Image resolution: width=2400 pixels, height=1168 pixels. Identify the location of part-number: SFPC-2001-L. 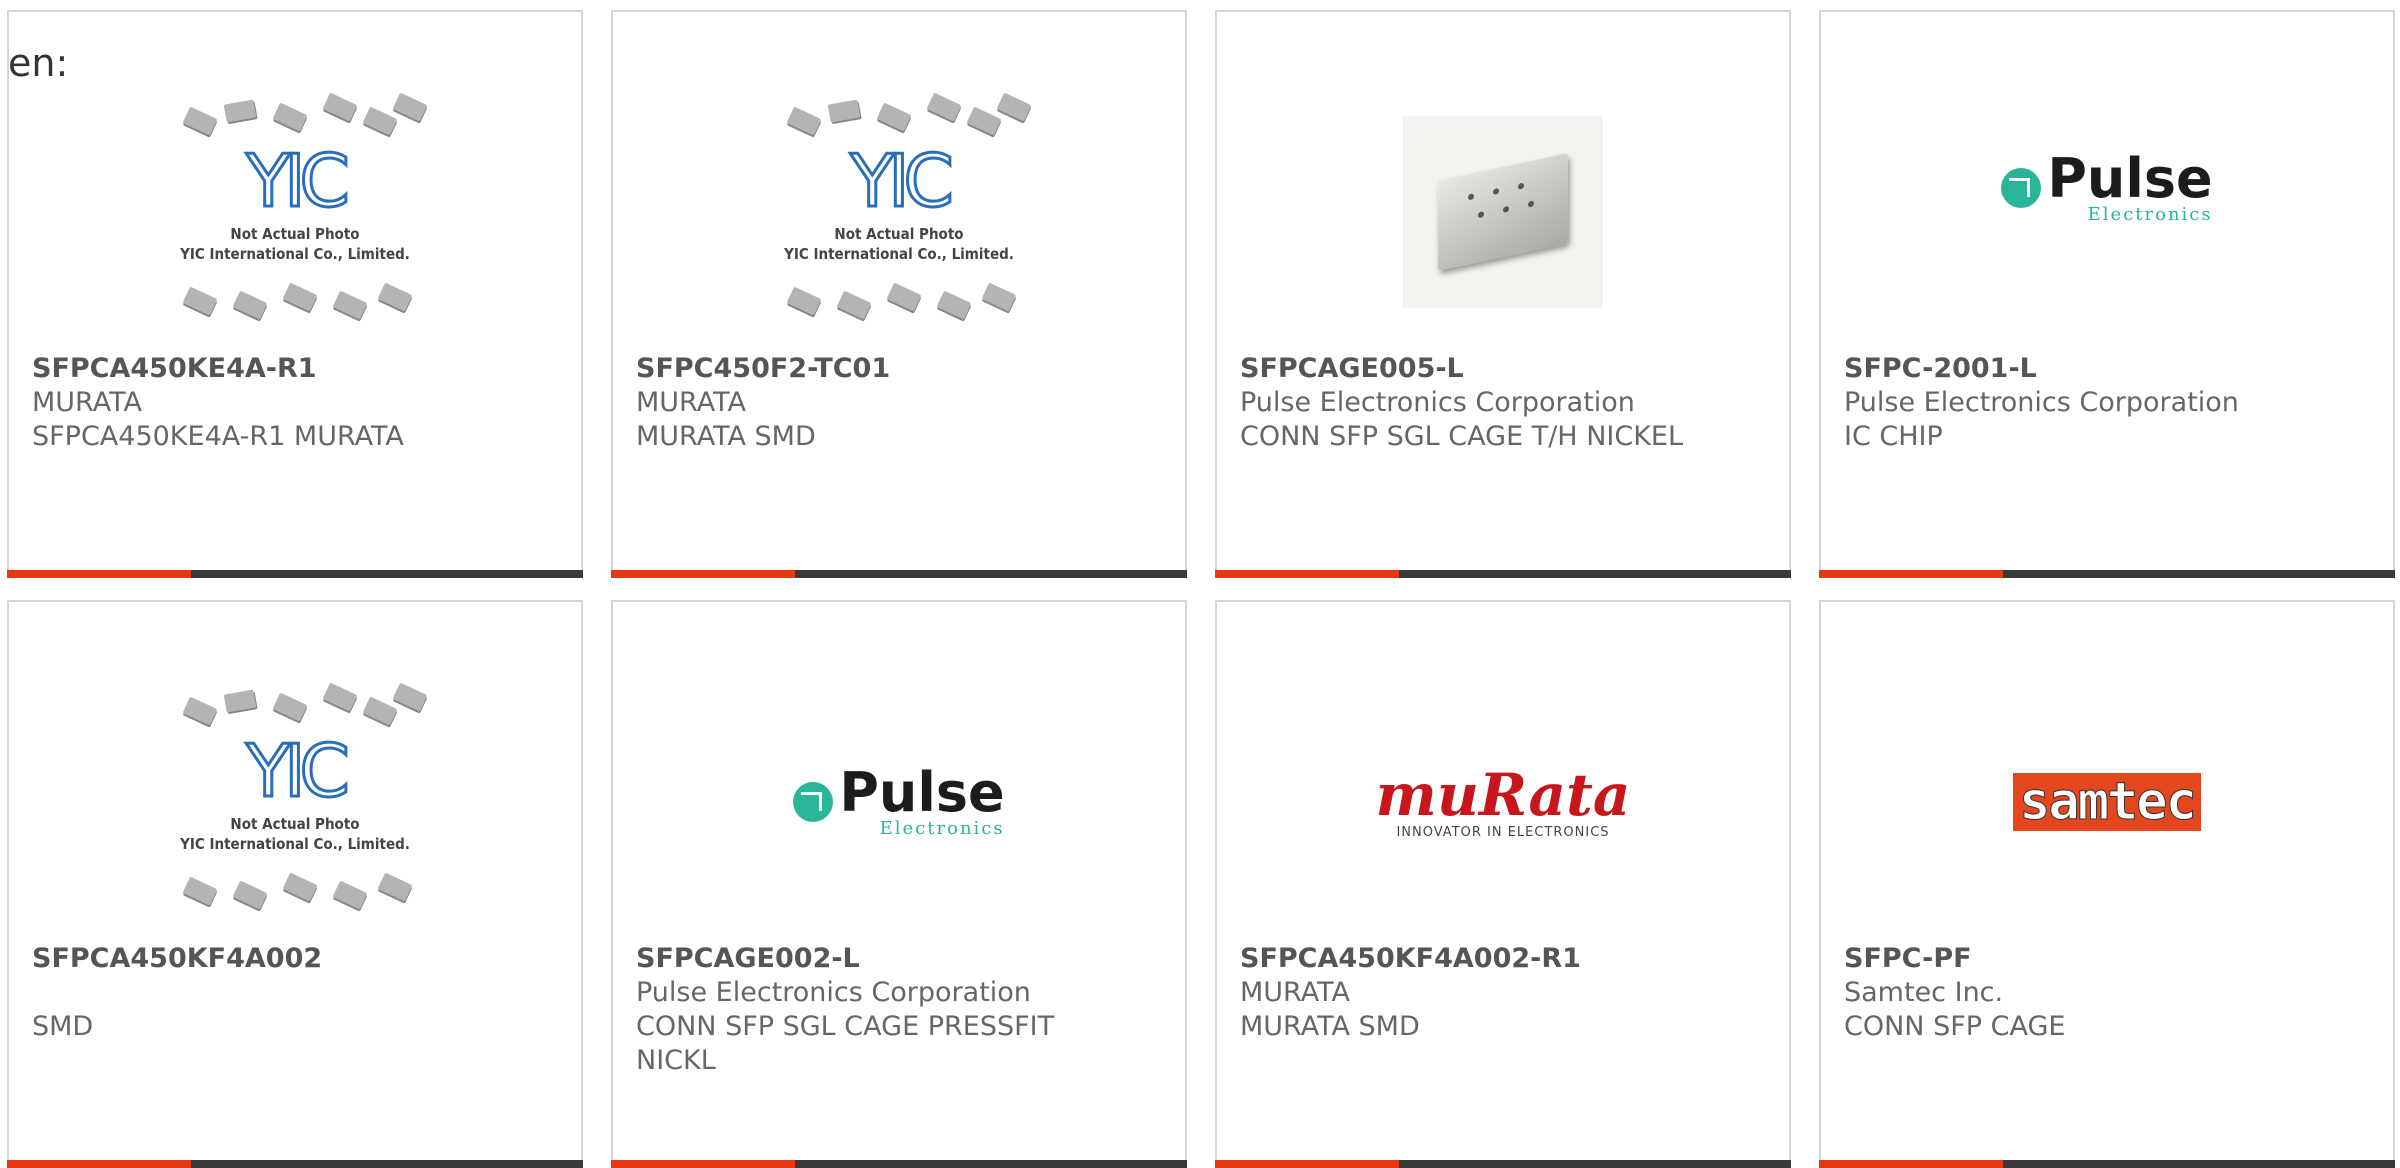
(2108, 369).